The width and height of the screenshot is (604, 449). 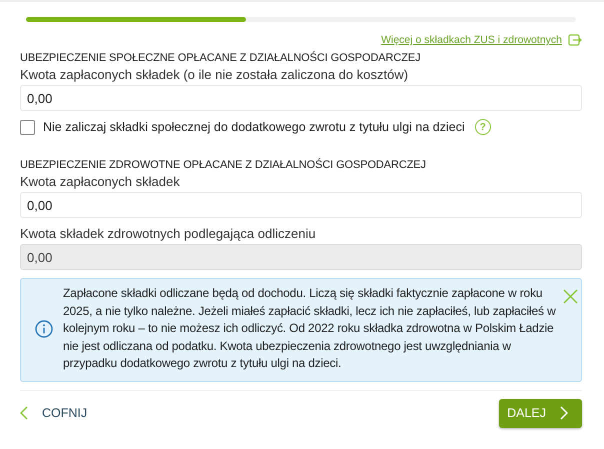 What do you see at coordinates (24, 413) in the screenshot?
I see `chevron-left-icon` at bounding box center [24, 413].